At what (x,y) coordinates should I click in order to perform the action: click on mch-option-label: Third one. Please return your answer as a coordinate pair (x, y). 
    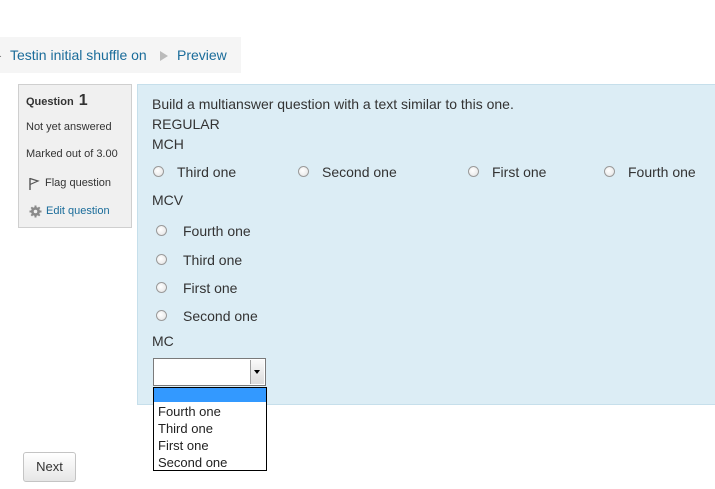
    Looking at the image, I should click on (207, 172).